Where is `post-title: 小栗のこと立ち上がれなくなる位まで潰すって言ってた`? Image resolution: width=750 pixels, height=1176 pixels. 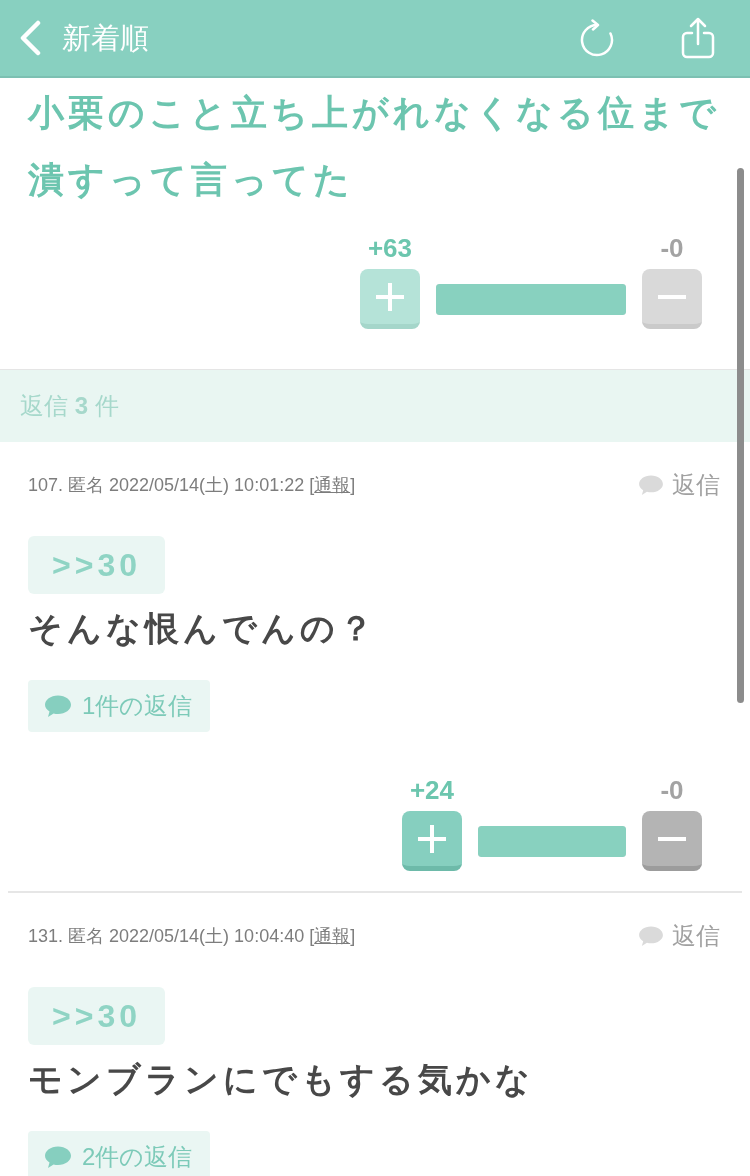
post-title: 小栗のこと立ち上がれなくなる位まで潰すって言ってた is located at coordinates (374, 146).